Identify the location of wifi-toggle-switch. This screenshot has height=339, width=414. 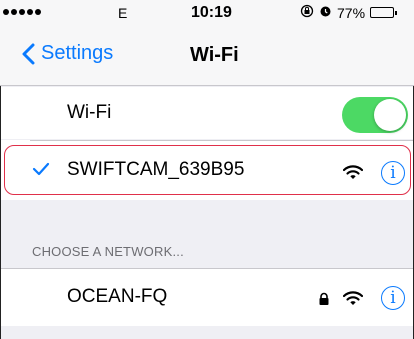
(375, 115).